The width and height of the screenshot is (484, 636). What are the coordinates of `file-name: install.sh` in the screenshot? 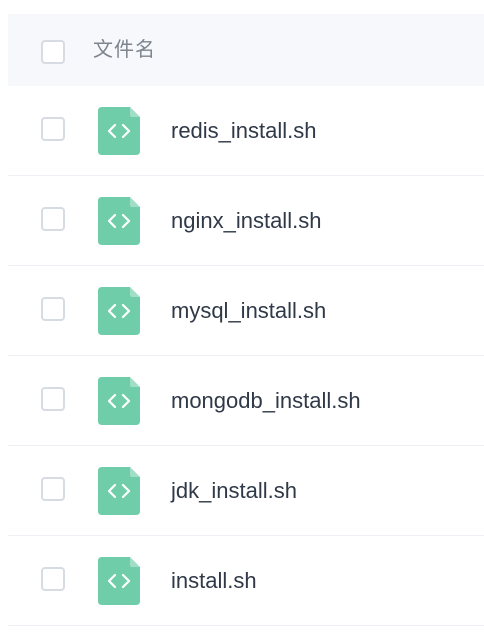 It's located at (214, 581).